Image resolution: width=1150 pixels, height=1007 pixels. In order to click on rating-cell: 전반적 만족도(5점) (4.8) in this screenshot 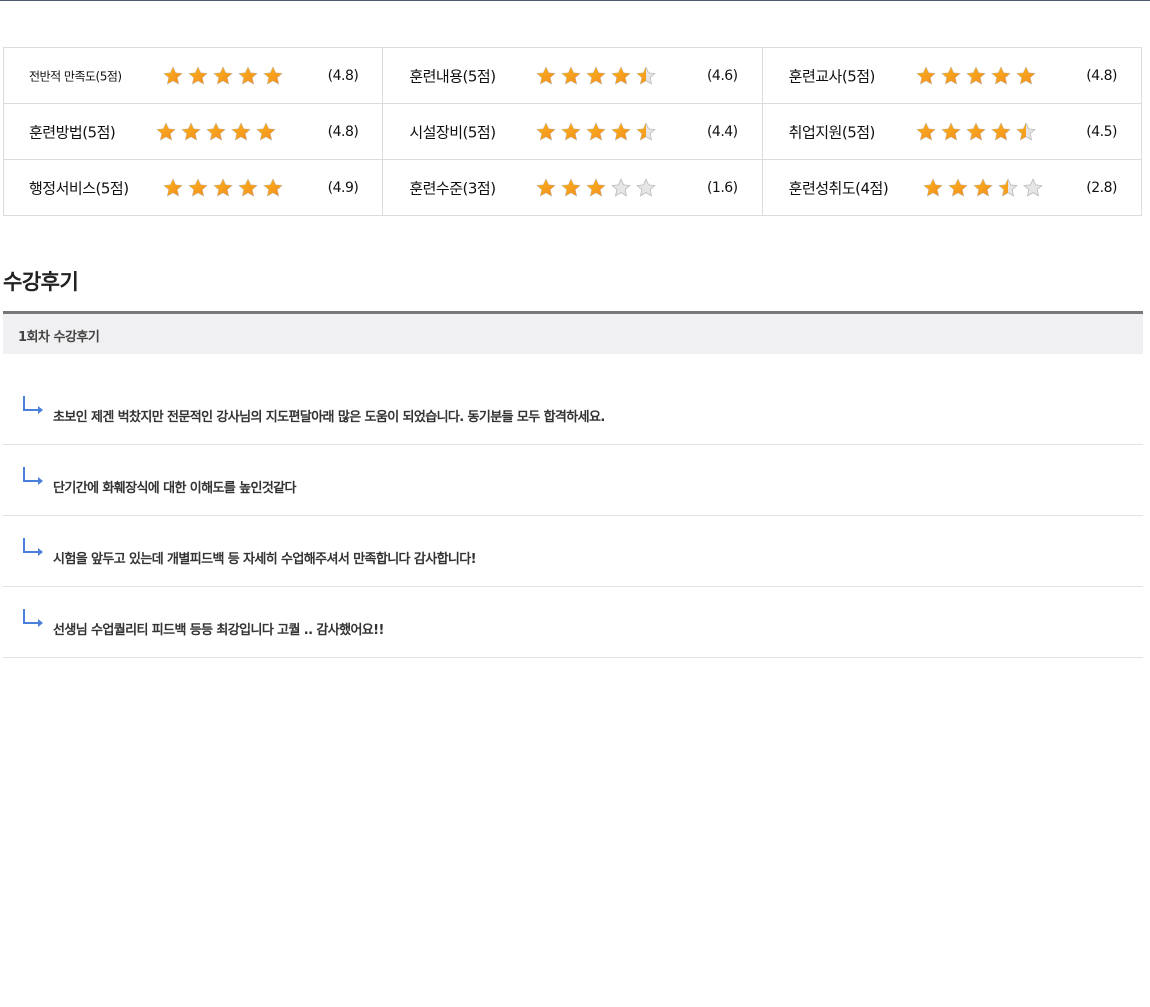, I will do `click(193, 75)`.